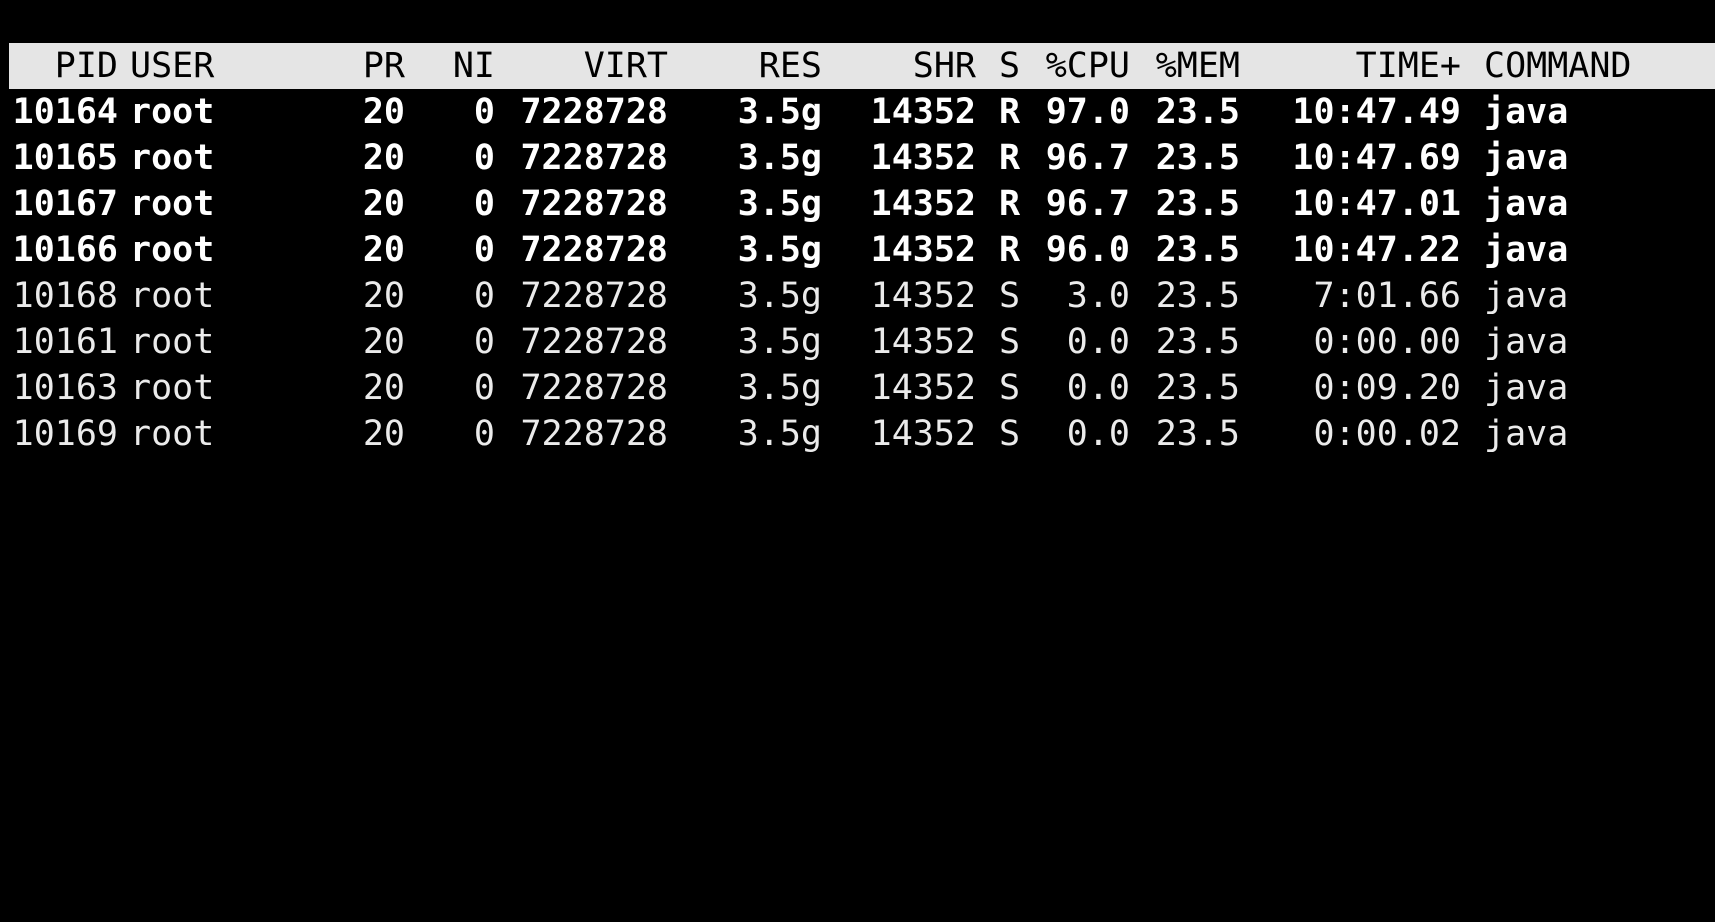 The width and height of the screenshot is (1715, 922). I want to click on process-pid: 10169, so click(65, 434).